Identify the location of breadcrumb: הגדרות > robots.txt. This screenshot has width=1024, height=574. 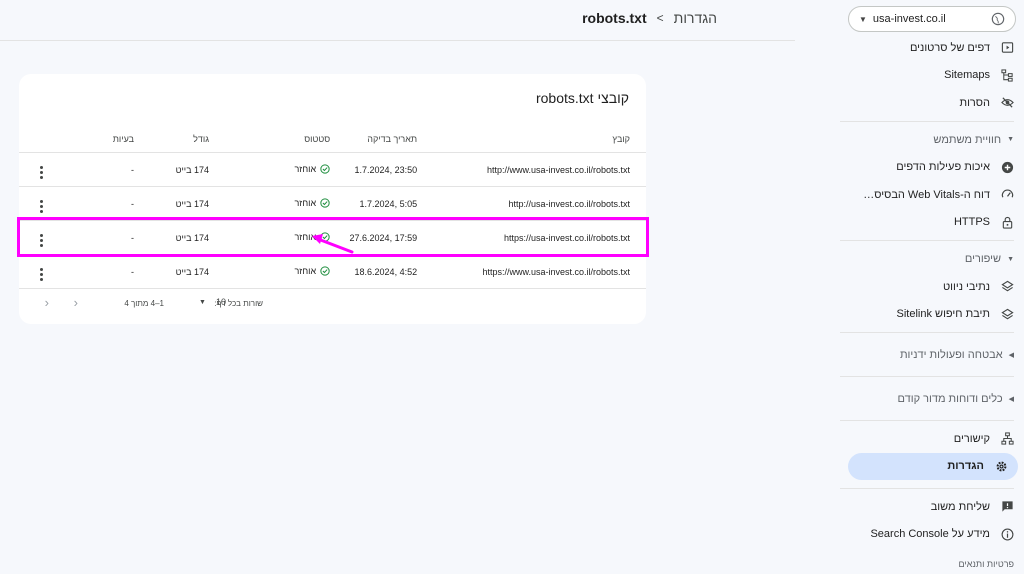
(649, 18).